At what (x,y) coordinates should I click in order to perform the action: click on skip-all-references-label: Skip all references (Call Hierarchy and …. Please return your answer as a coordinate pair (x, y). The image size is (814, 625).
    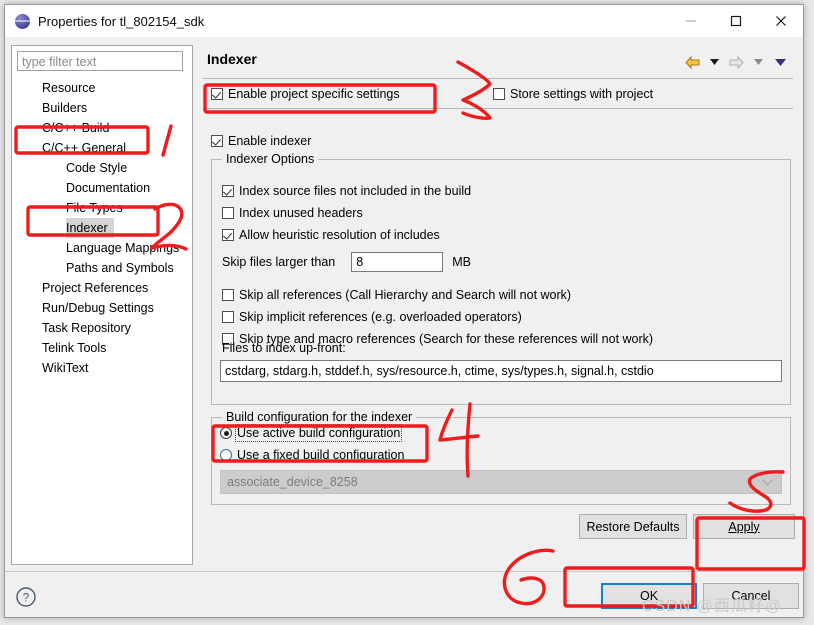
    Looking at the image, I should click on (405, 295).